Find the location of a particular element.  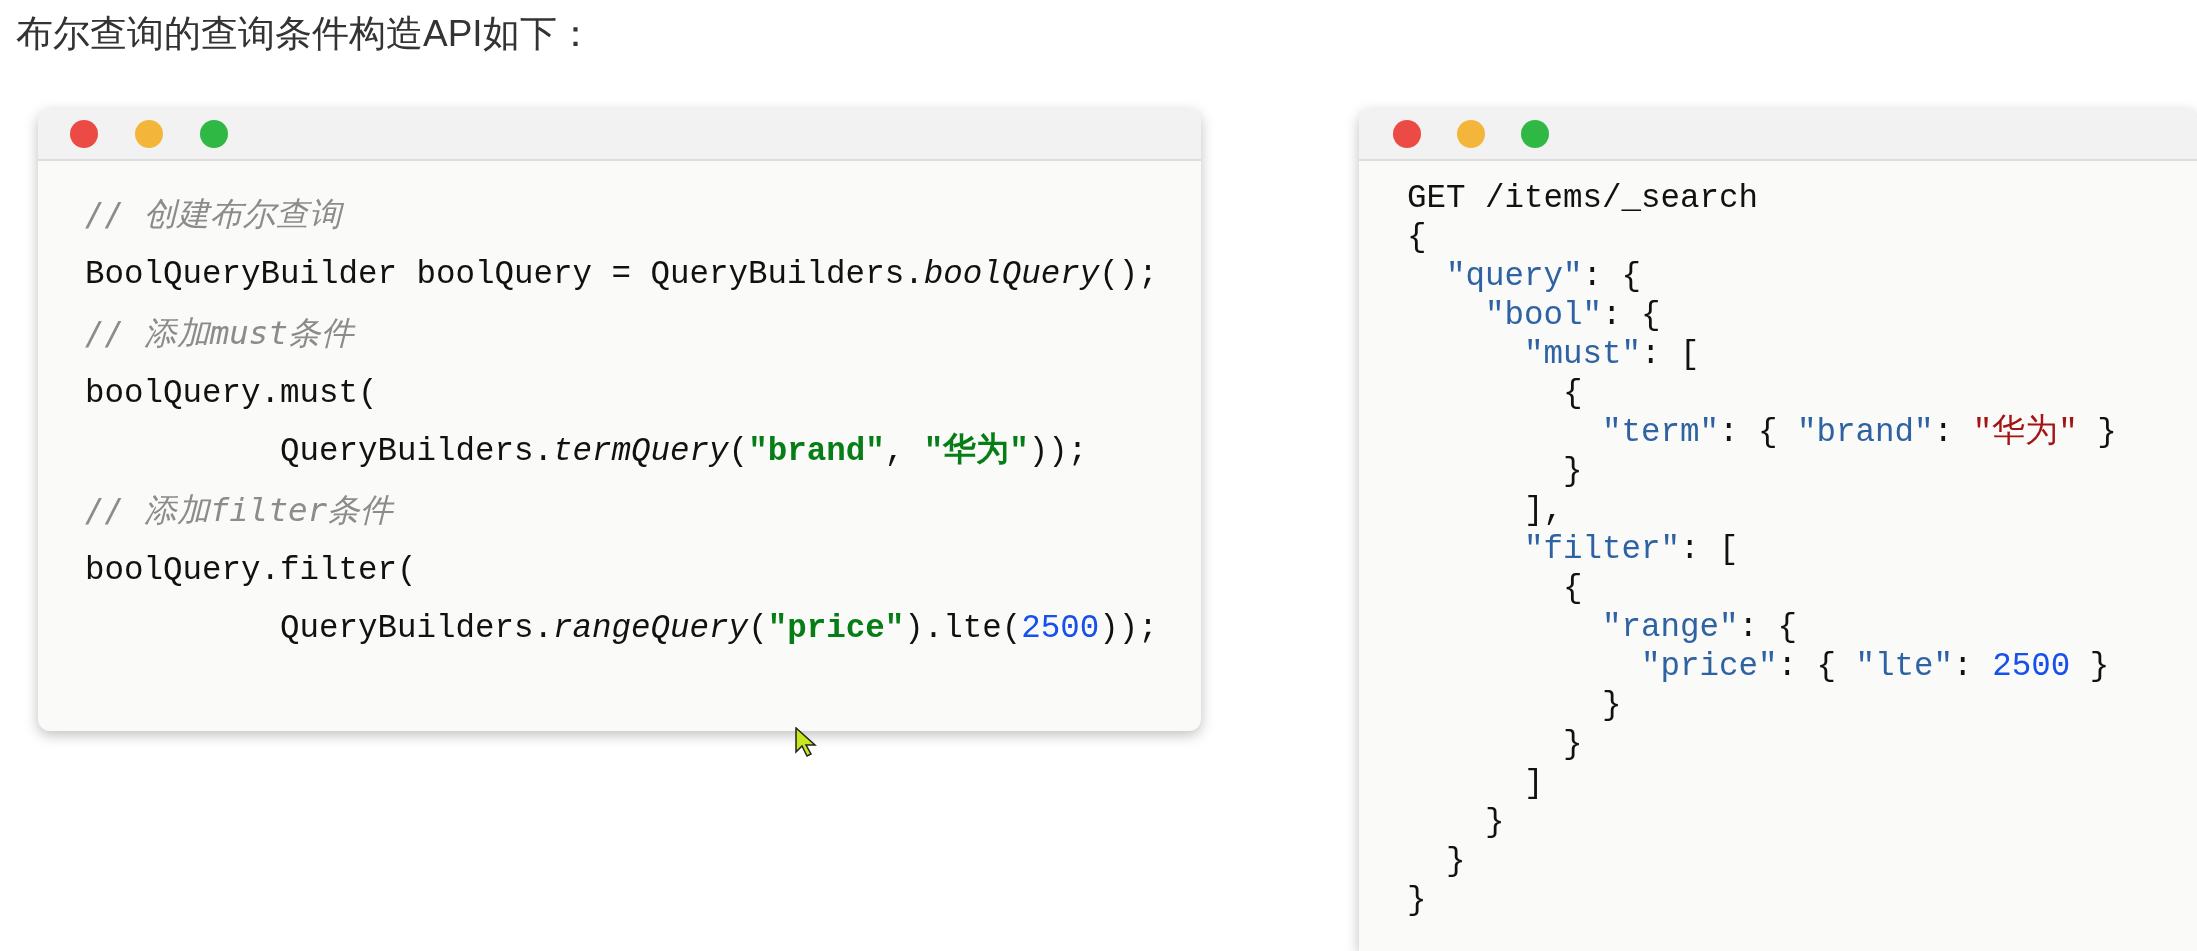

code-line: boolQuery.filter( is located at coordinates (251, 571).